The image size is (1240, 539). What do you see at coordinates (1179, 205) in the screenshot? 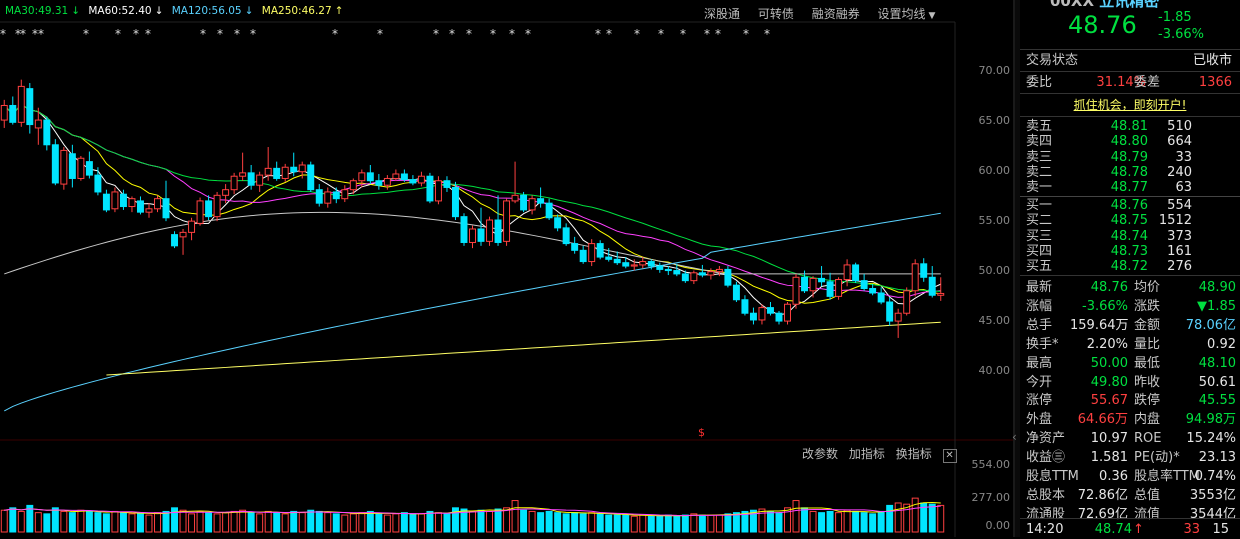
I see `bids-level-volume: 554` at bounding box center [1179, 205].